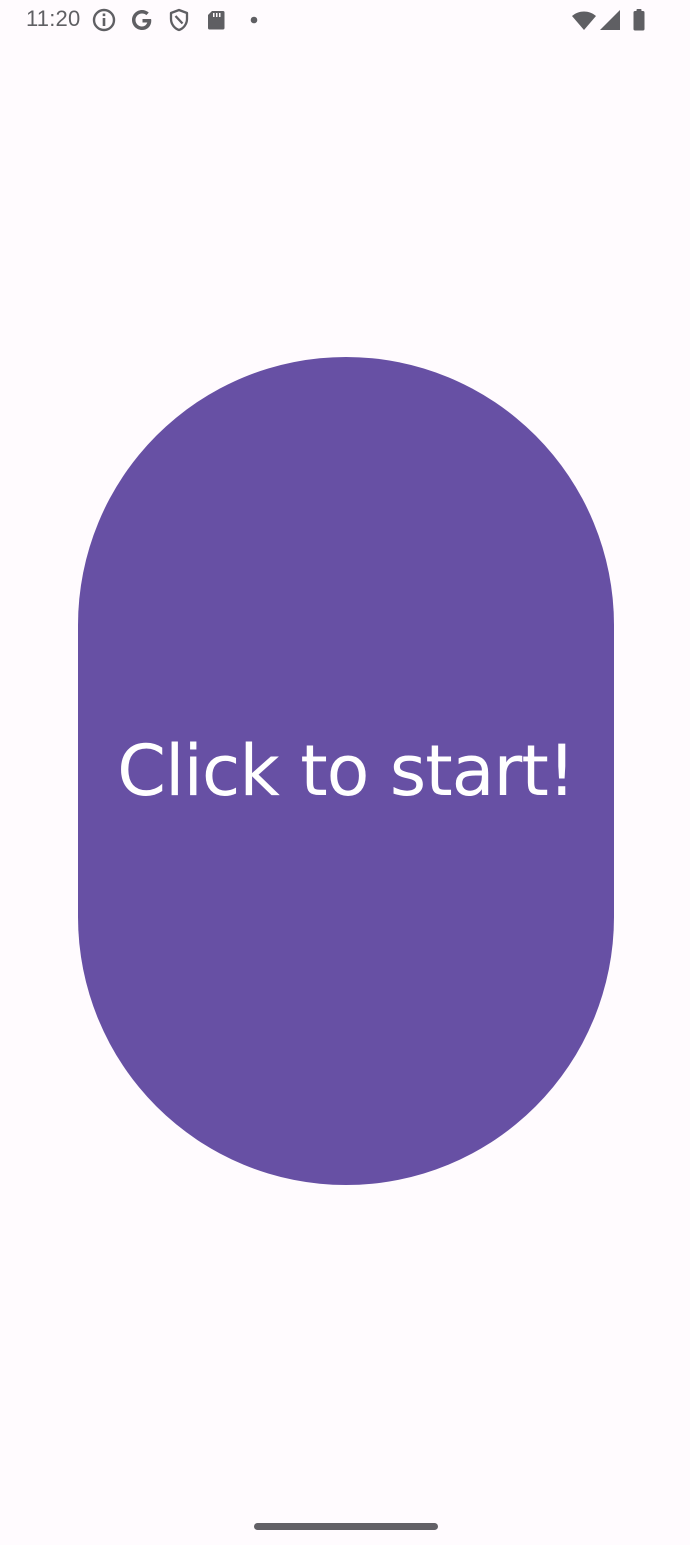 The image size is (690, 1545). What do you see at coordinates (254, 20) in the screenshot?
I see `notification-dot-icon` at bounding box center [254, 20].